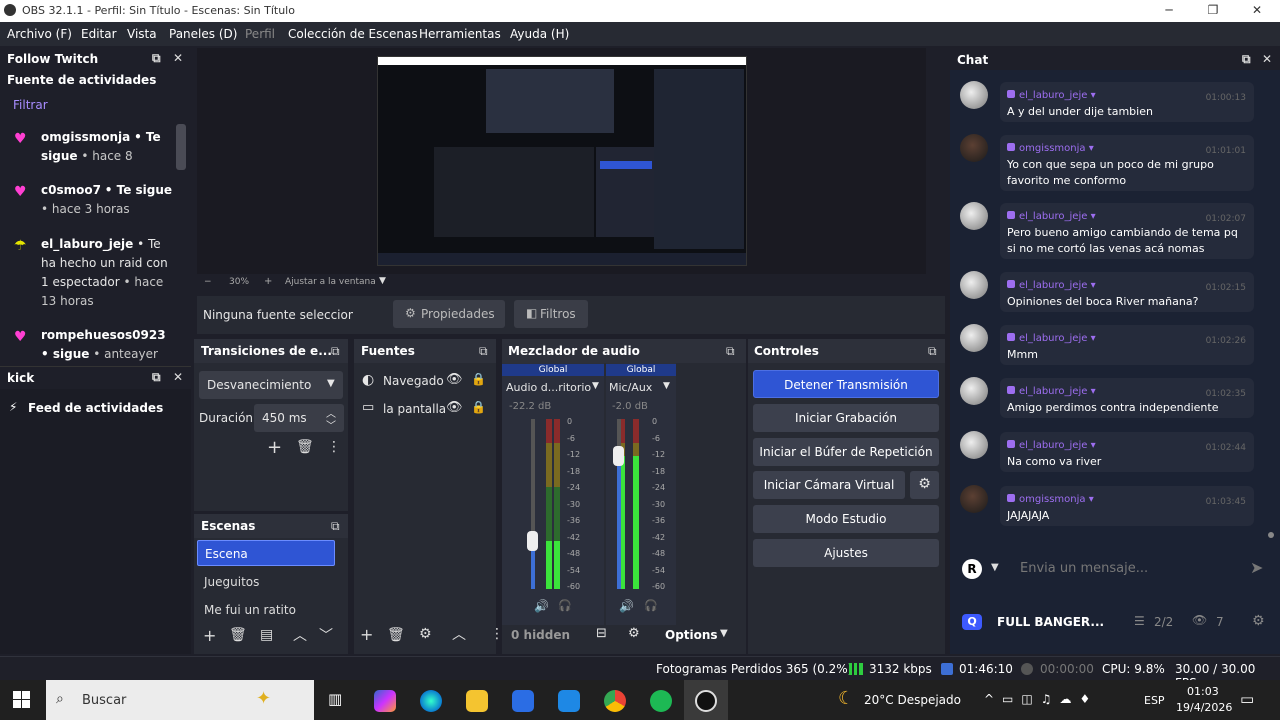 The width and height of the screenshot is (1280, 720). I want to click on stop-streaming-button: Detener Transmisión, so click(846, 384).